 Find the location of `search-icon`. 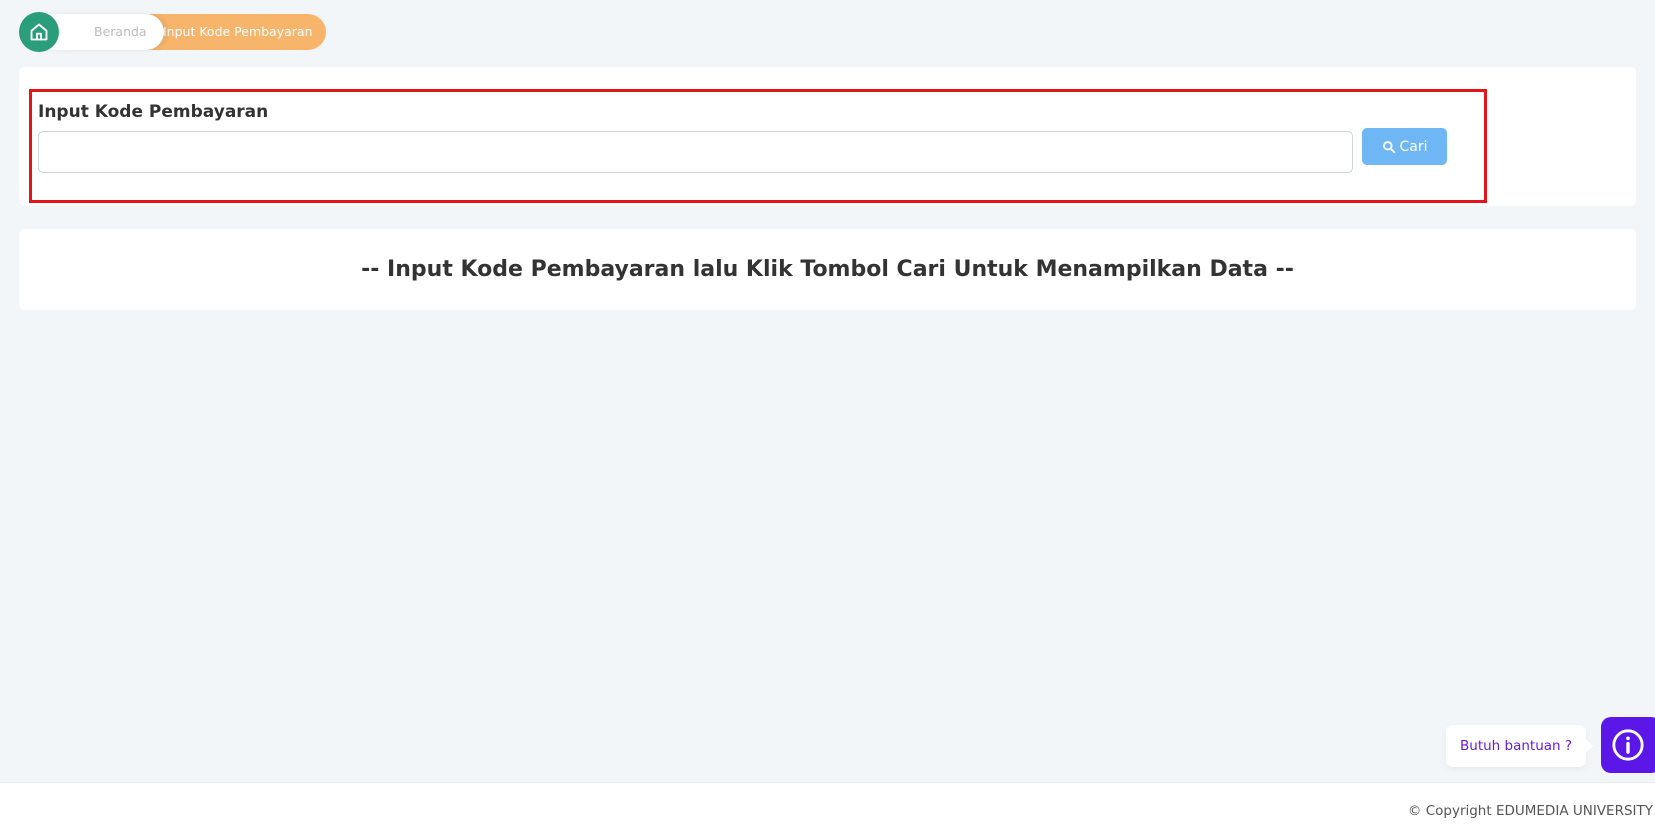

search-icon is located at coordinates (1388, 146).